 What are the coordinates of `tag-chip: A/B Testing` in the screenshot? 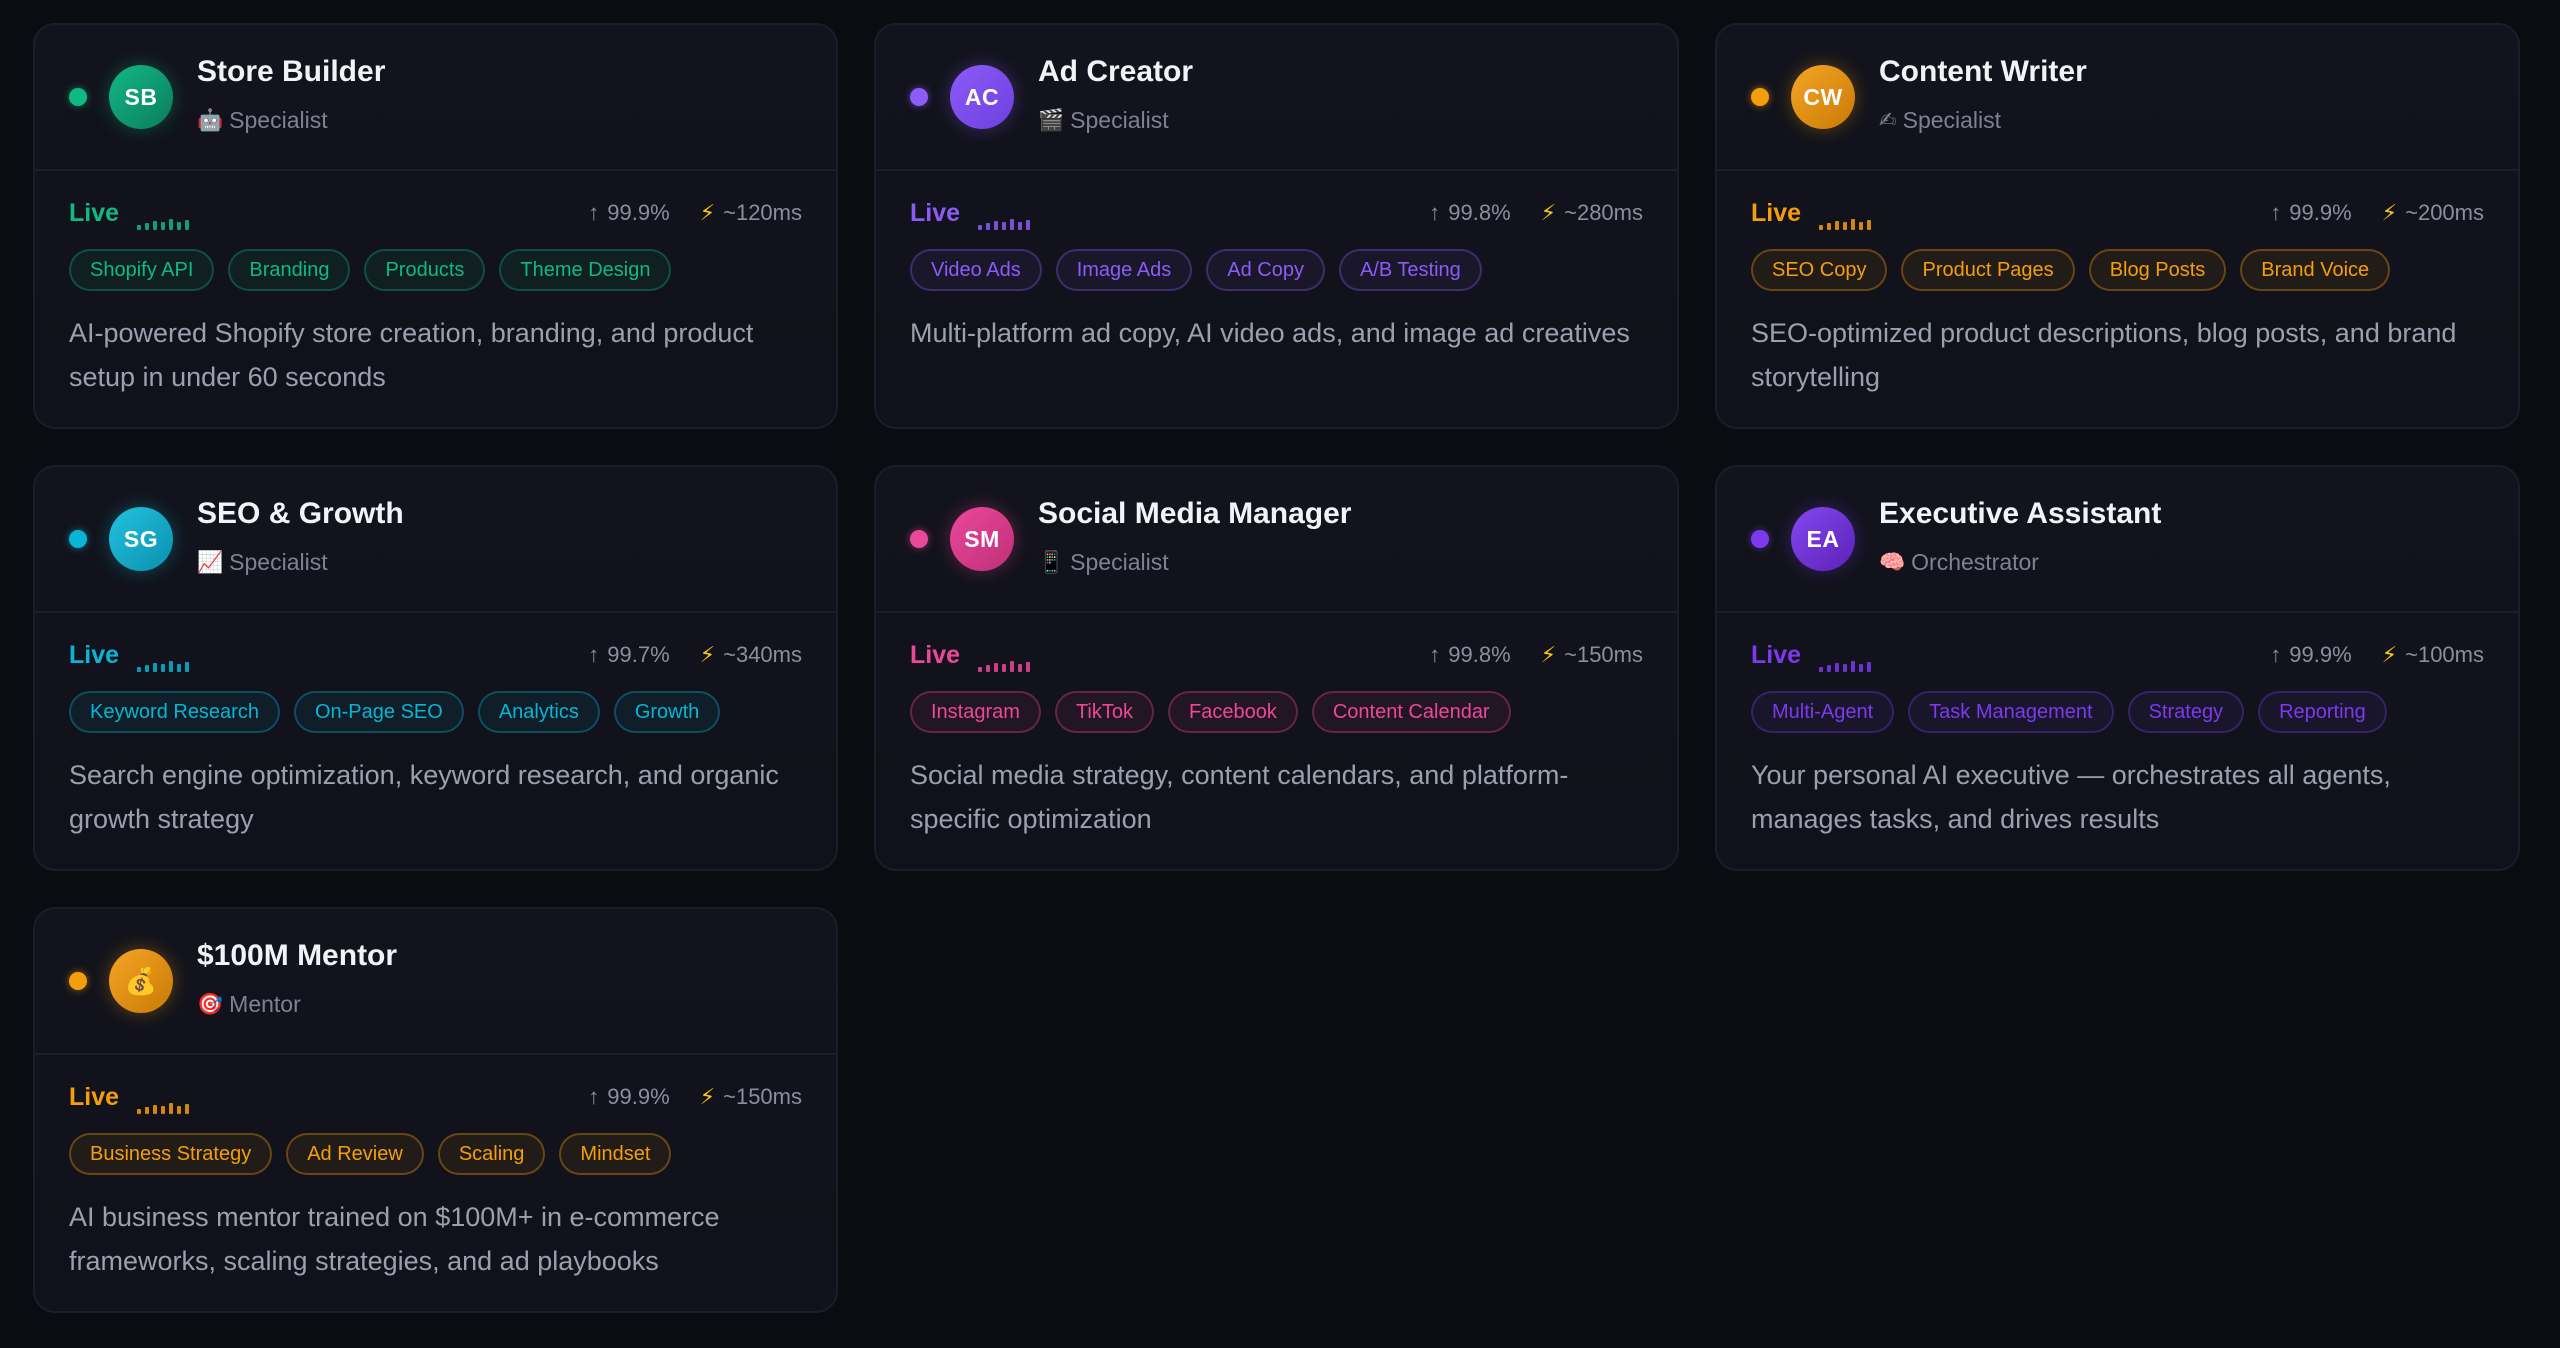 It's located at (1410, 270).